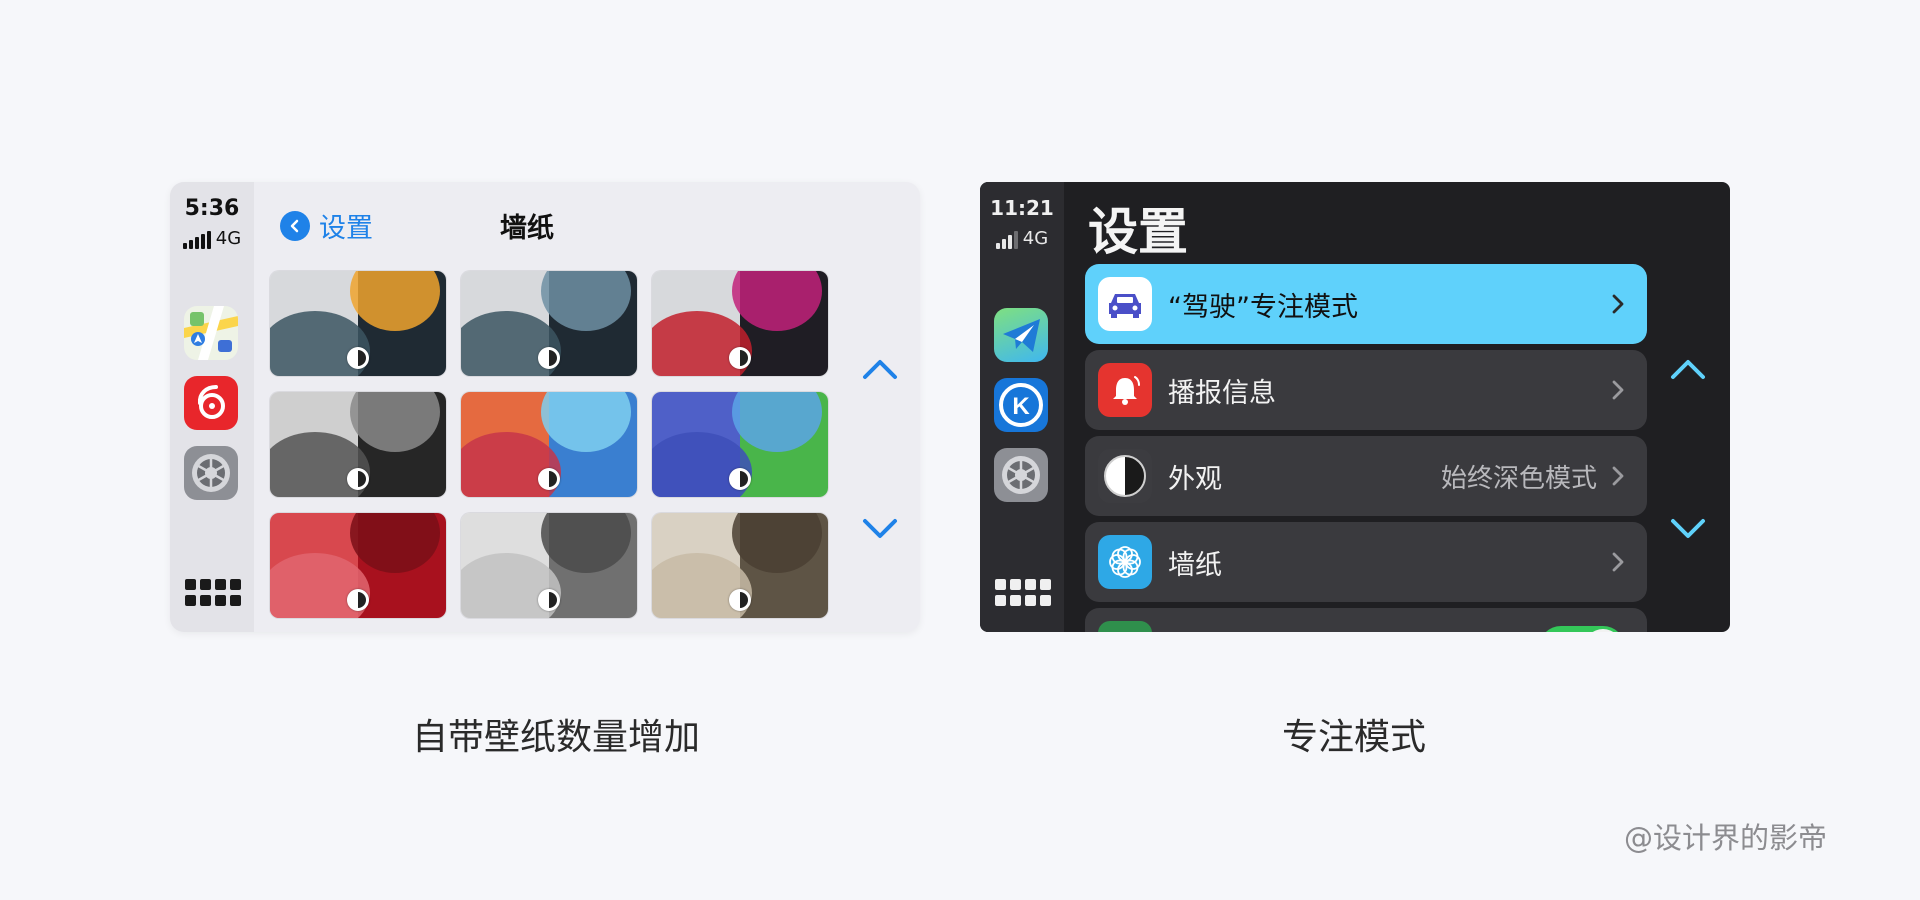 Image resolution: width=1920 pixels, height=900 pixels. I want to click on flower-icon, so click(1125, 562).